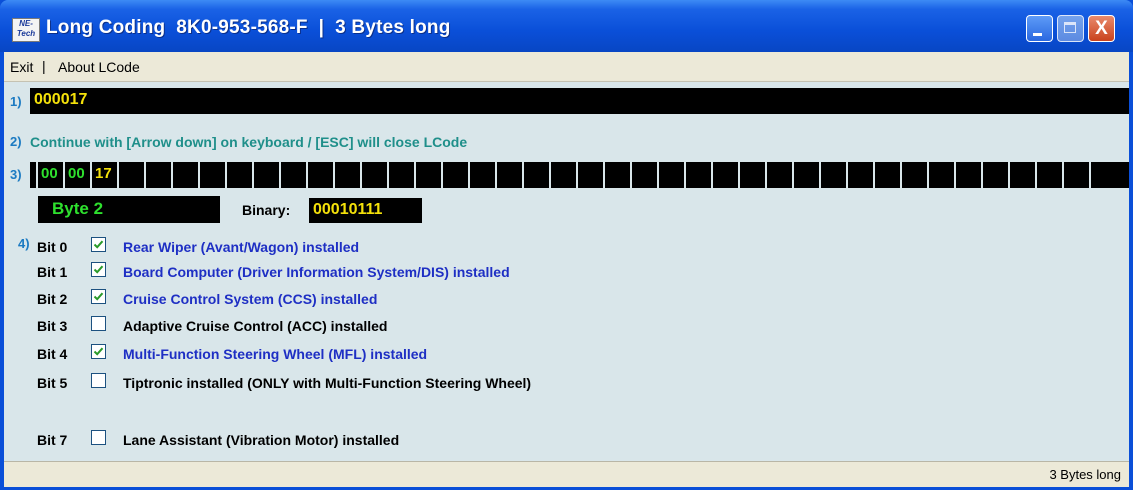 The image size is (1133, 490). I want to click on byte-cells-row: 00 00 17, so click(579, 175).